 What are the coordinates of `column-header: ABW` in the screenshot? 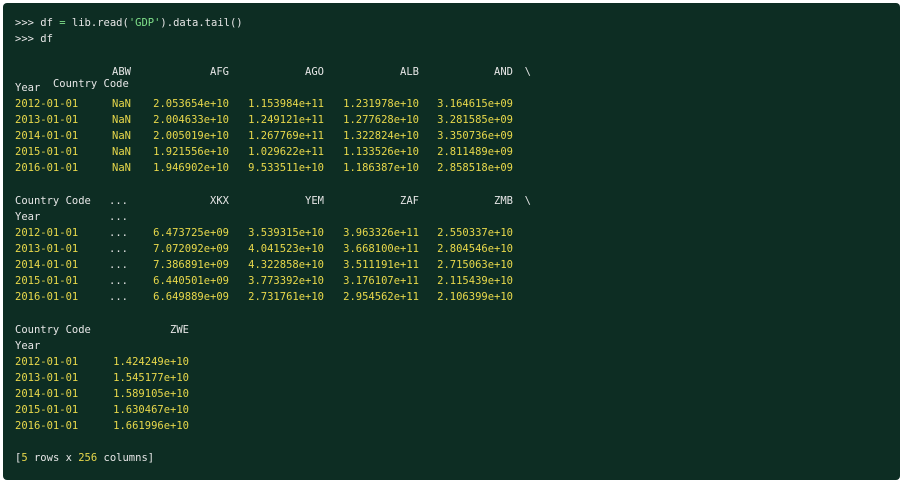 It's located at (121, 72).